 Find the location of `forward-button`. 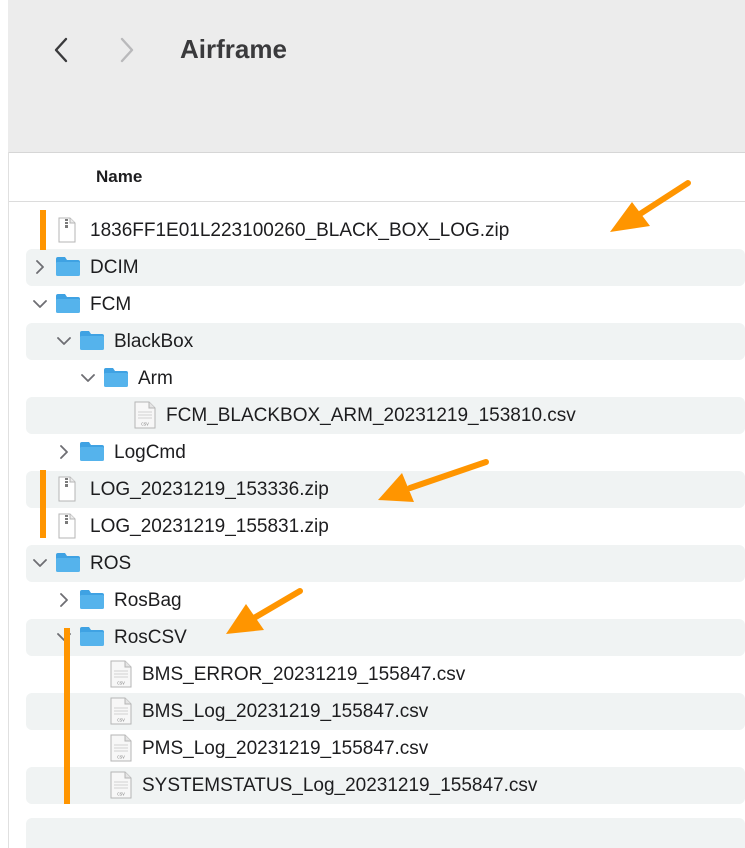

forward-button is located at coordinates (127, 50).